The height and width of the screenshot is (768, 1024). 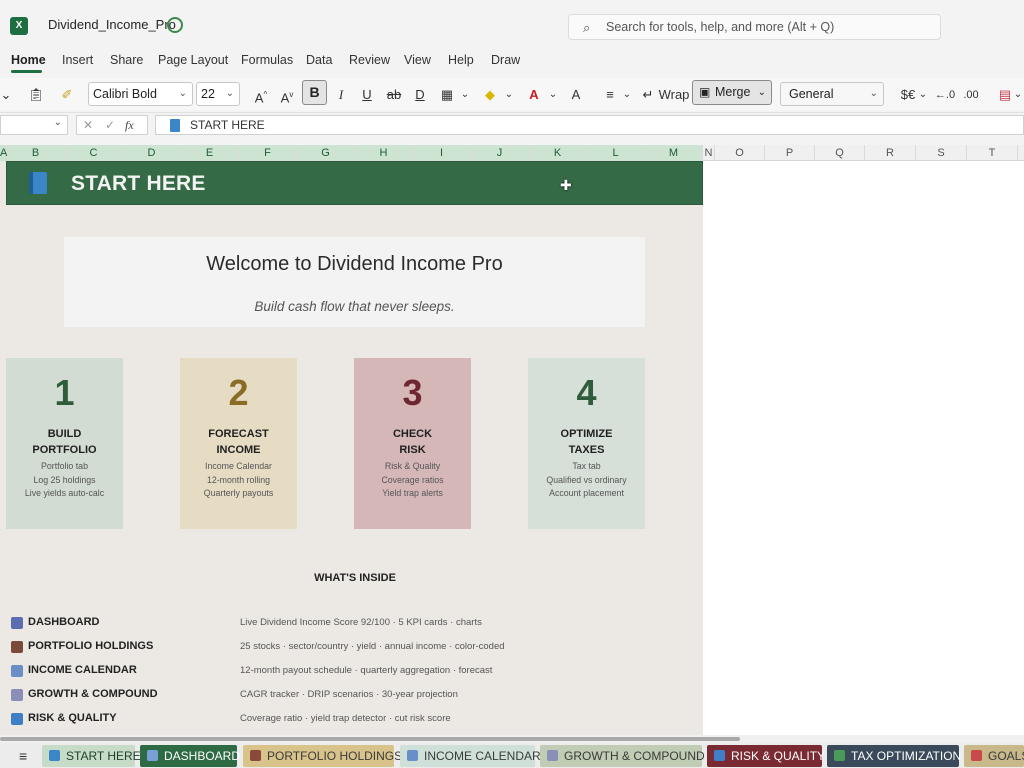 I want to click on increase-decimal-icon: ←.0, so click(x=945, y=95).